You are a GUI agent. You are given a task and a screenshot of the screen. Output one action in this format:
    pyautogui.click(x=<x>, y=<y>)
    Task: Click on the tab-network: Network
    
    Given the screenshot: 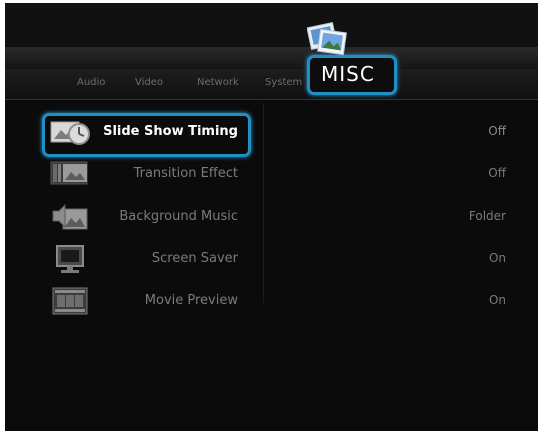 What is the action you would take?
    pyautogui.click(x=218, y=82)
    